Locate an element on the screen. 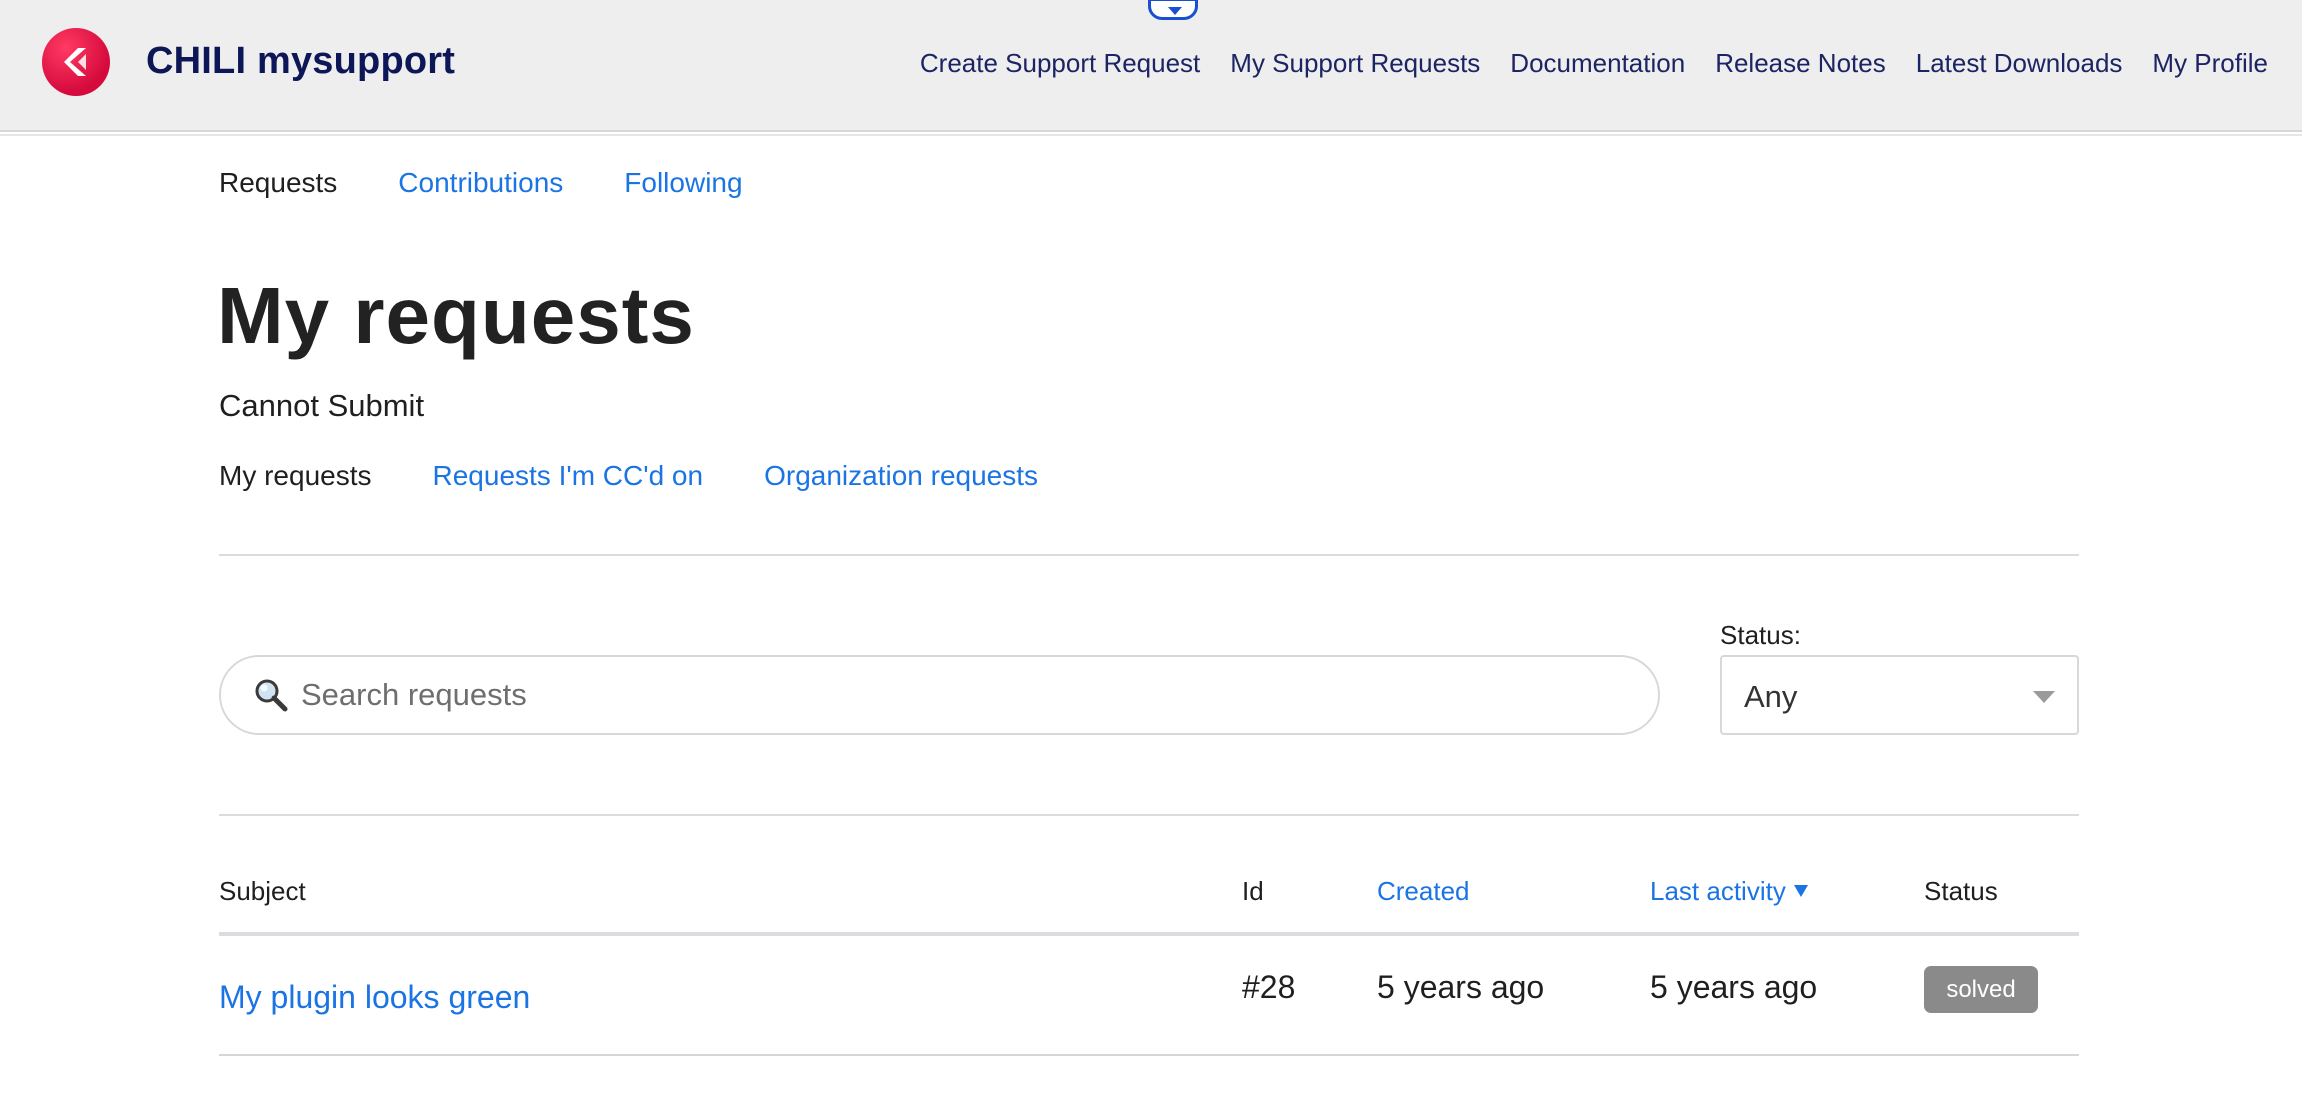 The width and height of the screenshot is (2302, 1116). nav-create-support-request: Create Support Request is located at coordinates (1060, 63).